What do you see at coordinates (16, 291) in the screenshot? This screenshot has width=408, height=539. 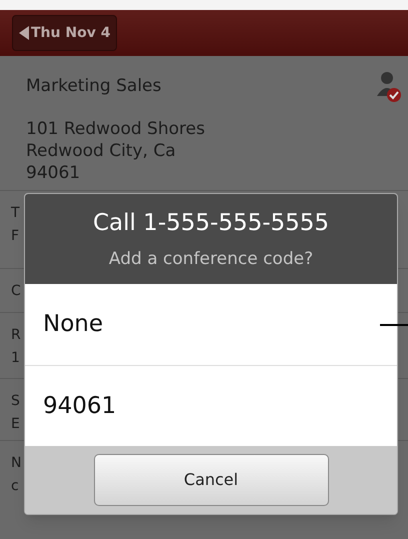 I see `row-text: C` at bounding box center [16, 291].